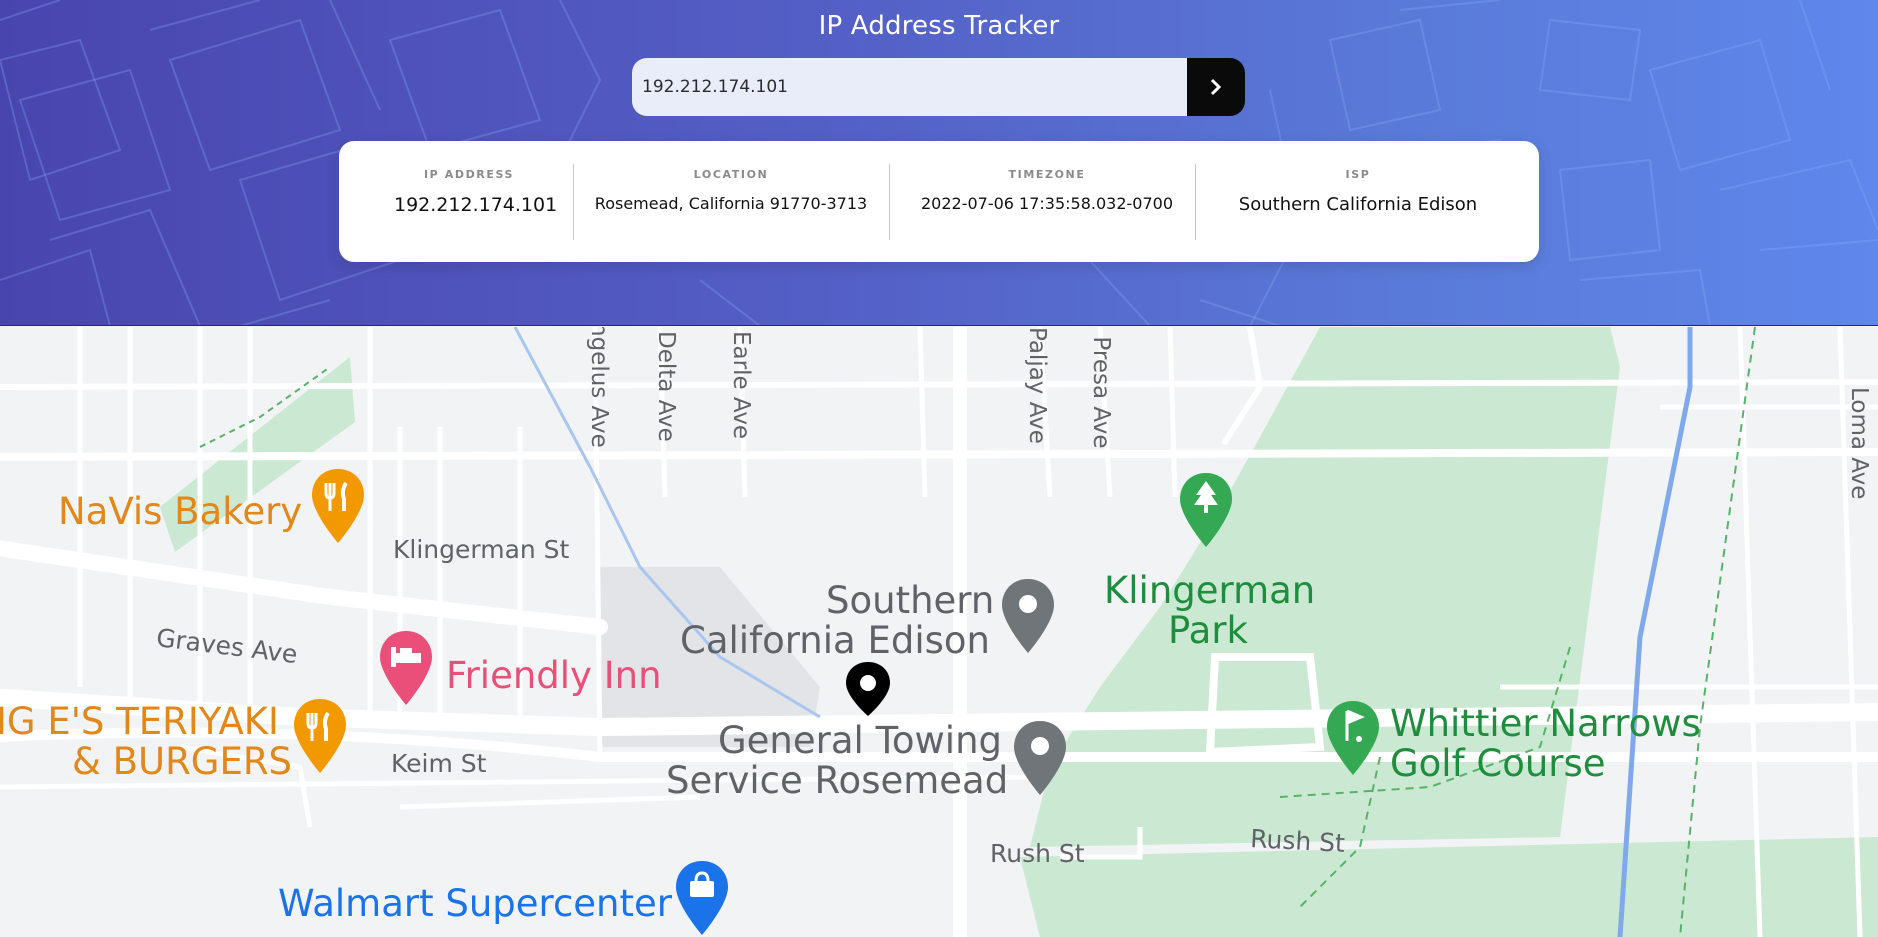  I want to click on street-label-paljay-ave: Paljay Ave, so click(1037, 385).